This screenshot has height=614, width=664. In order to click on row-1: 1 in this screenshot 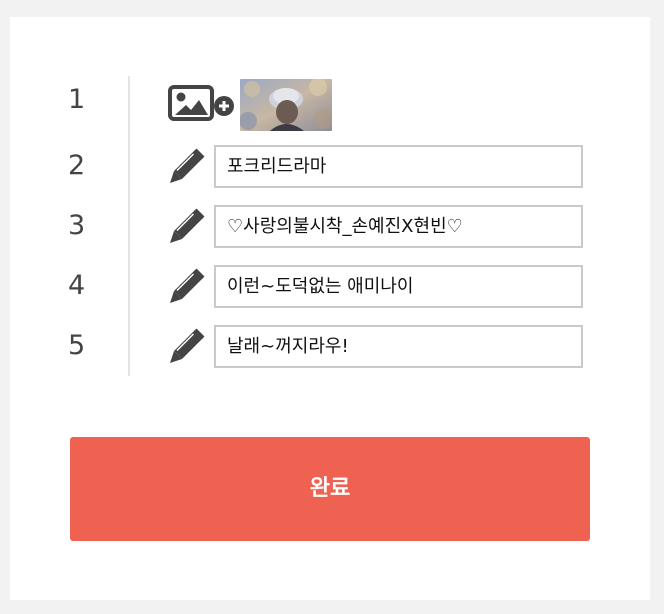, I will do `click(330, 105)`.